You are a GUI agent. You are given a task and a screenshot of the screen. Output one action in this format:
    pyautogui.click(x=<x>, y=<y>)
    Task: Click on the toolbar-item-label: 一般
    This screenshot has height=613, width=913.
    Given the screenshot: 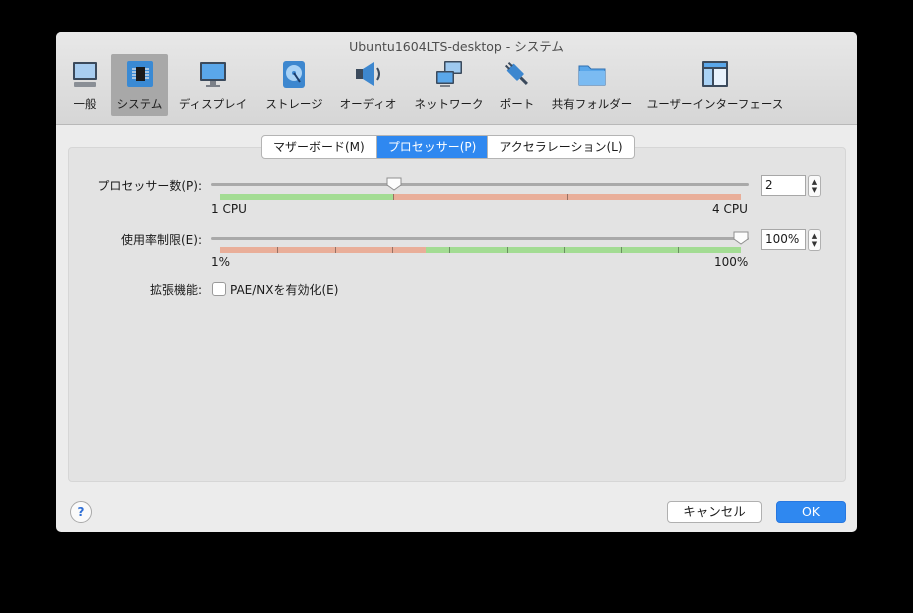 What is the action you would take?
    pyautogui.click(x=85, y=104)
    